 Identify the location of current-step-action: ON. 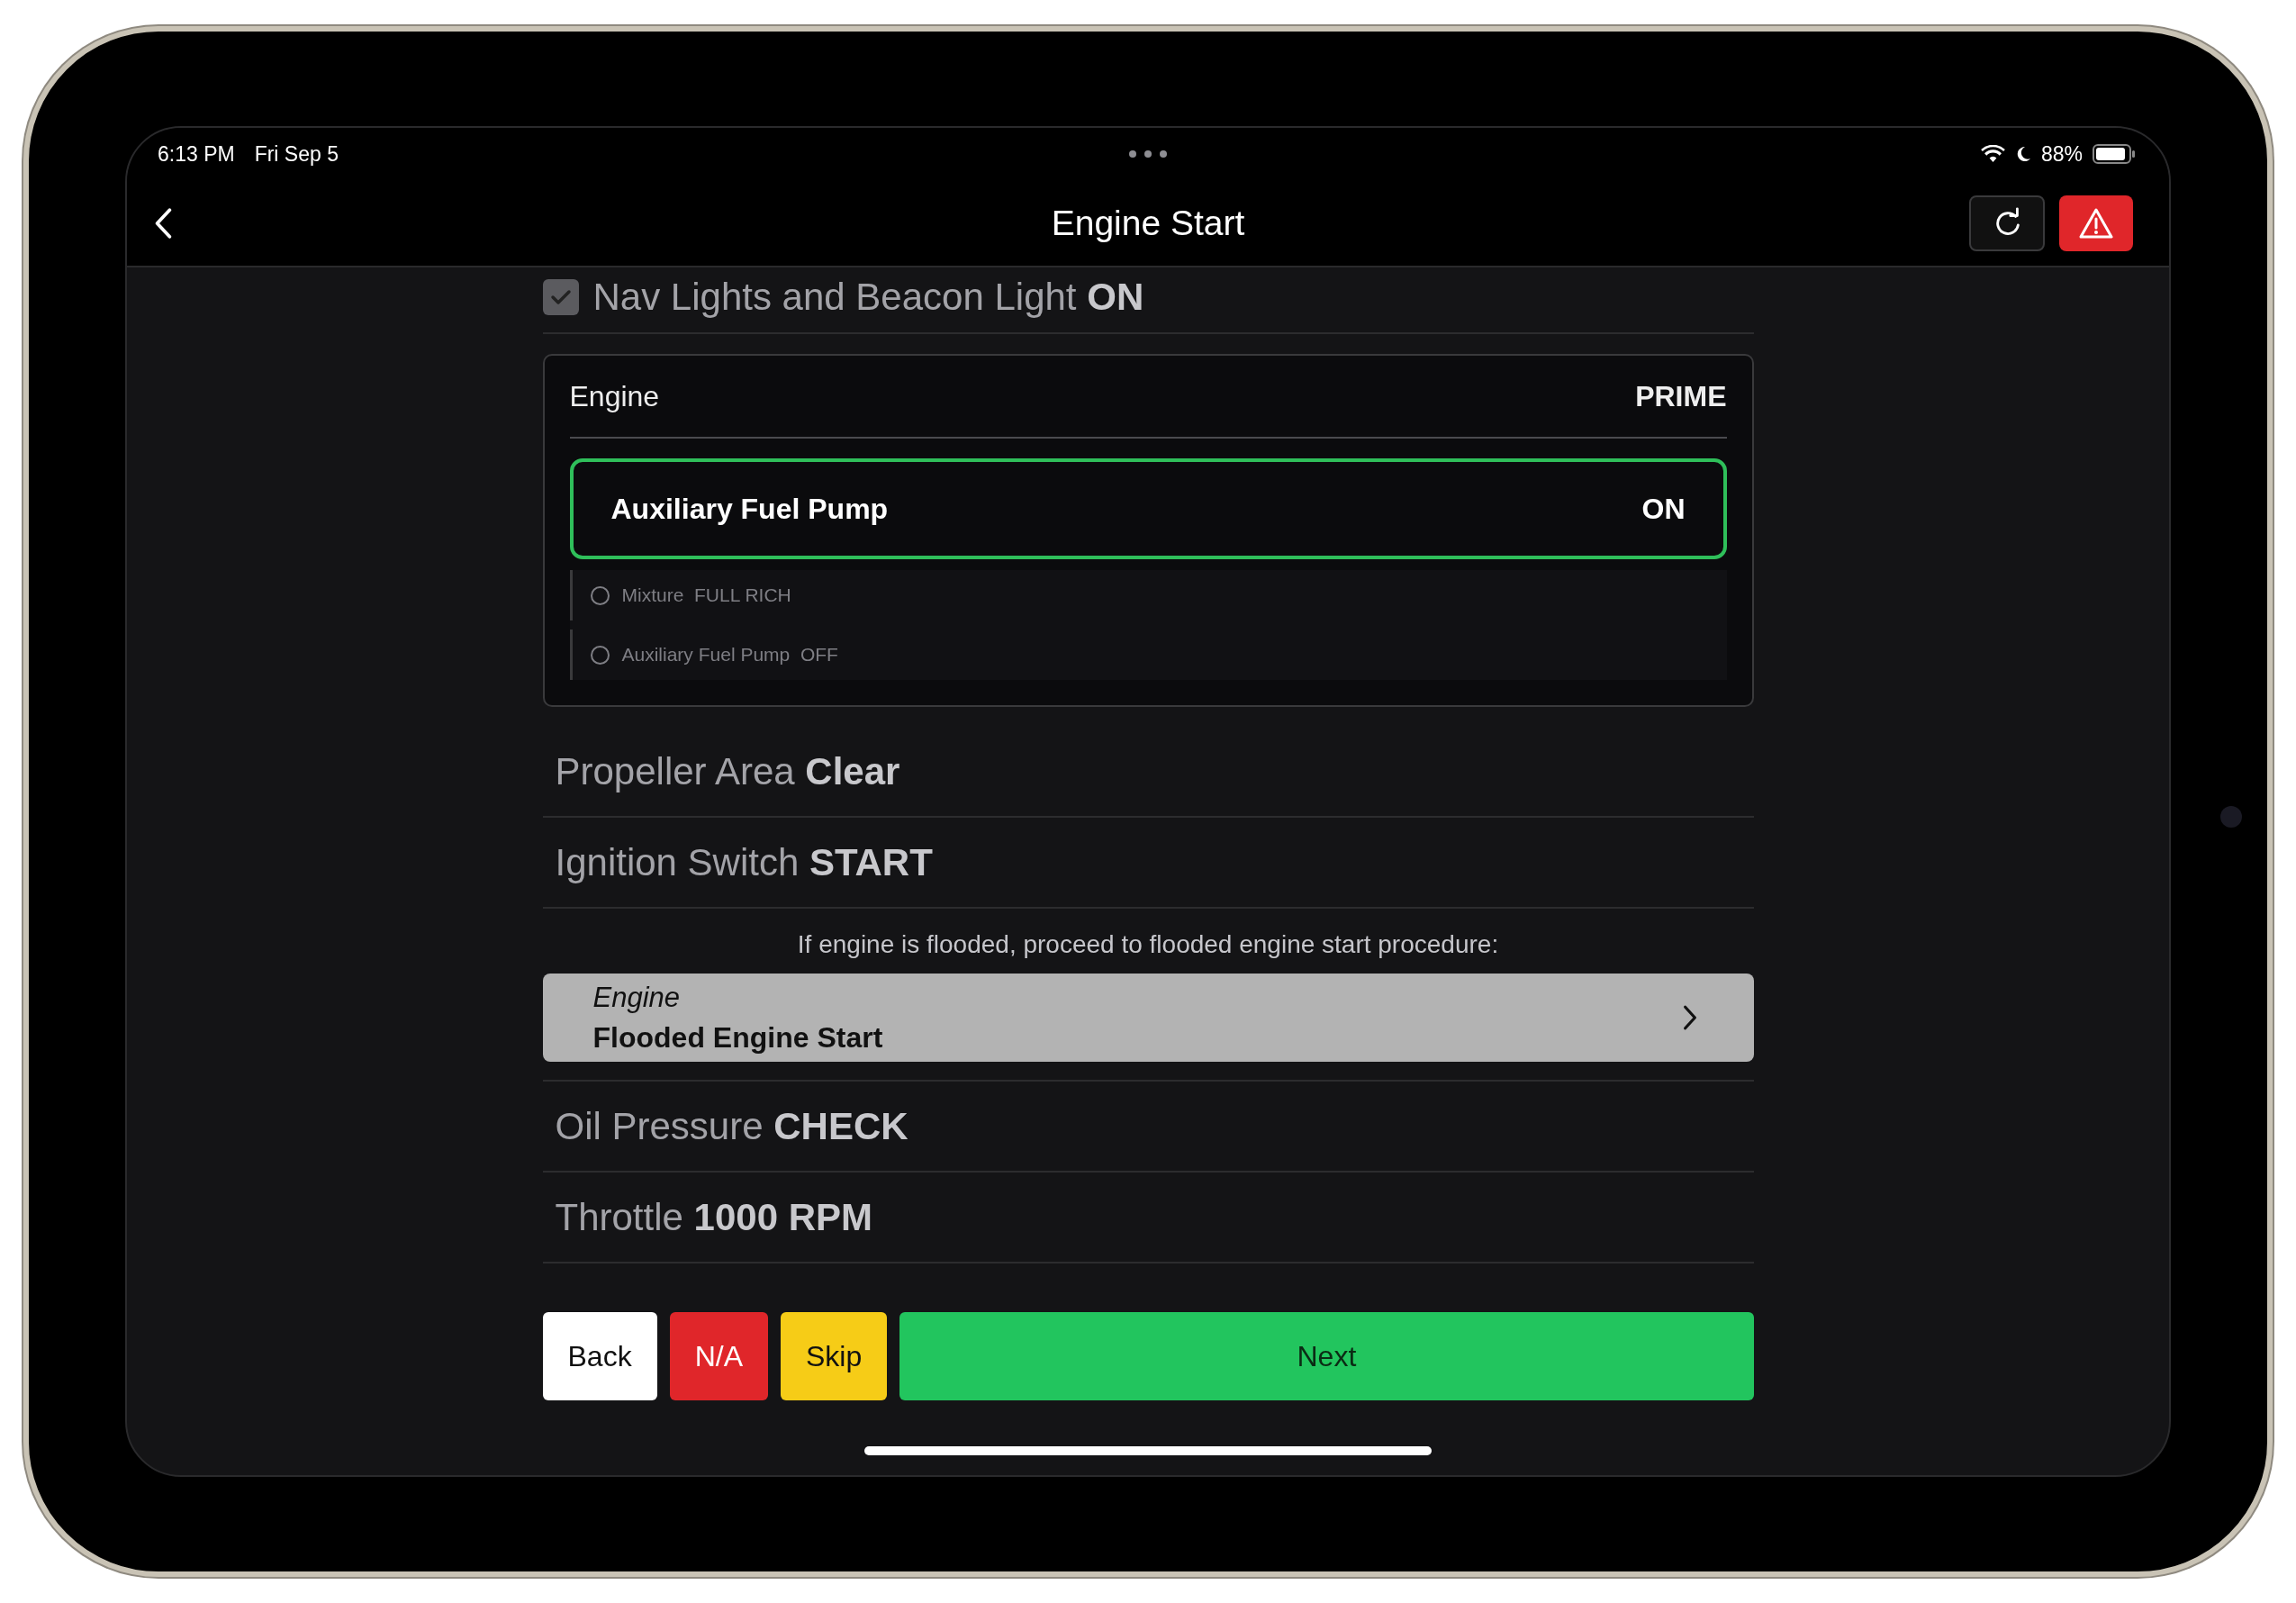
(1663, 509).